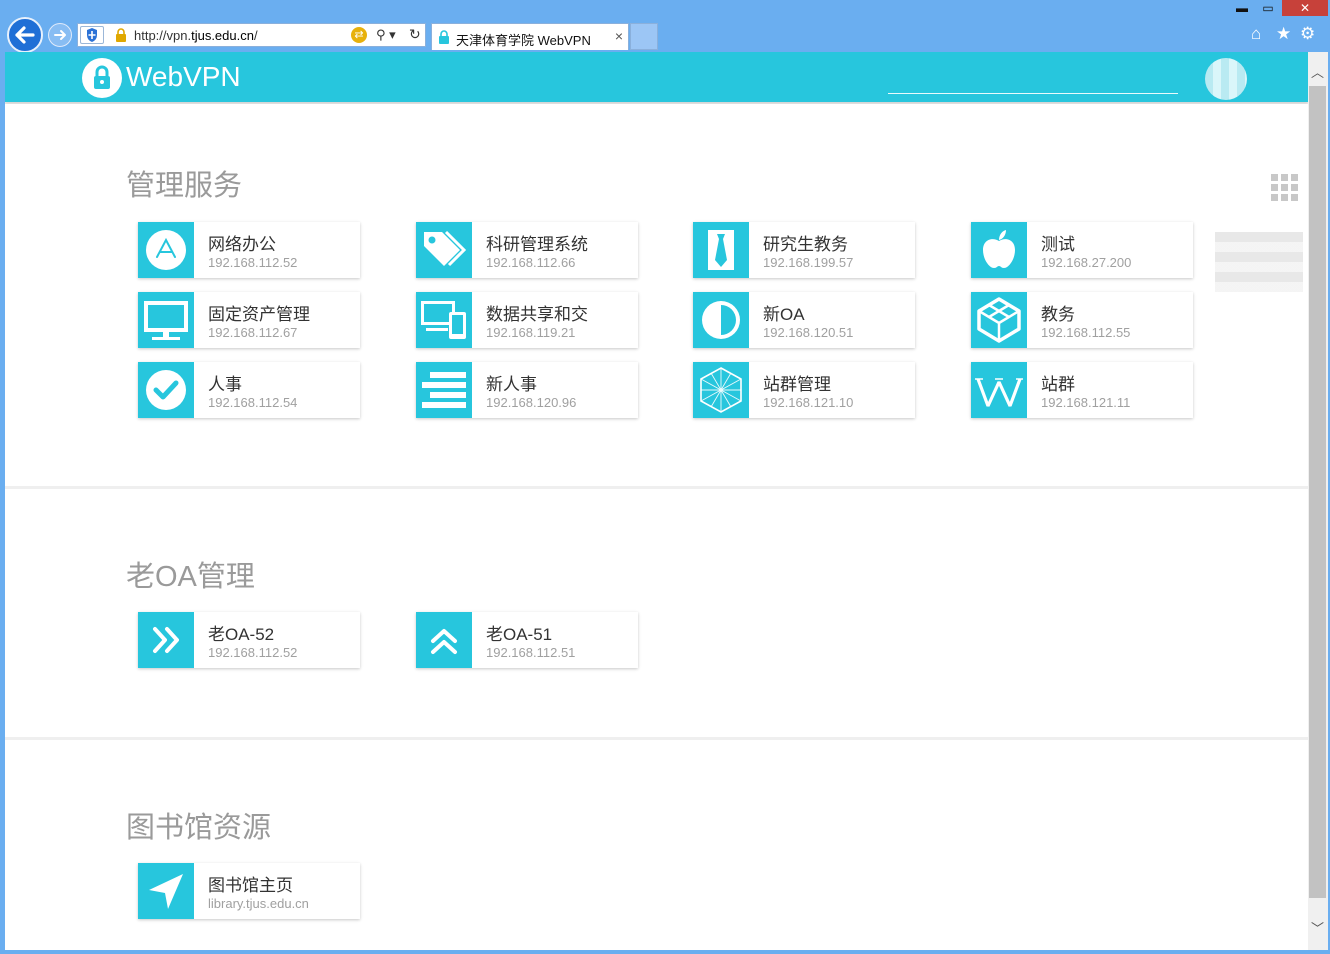 This screenshot has width=1330, height=954. I want to click on align-lines-icon, so click(444, 390).